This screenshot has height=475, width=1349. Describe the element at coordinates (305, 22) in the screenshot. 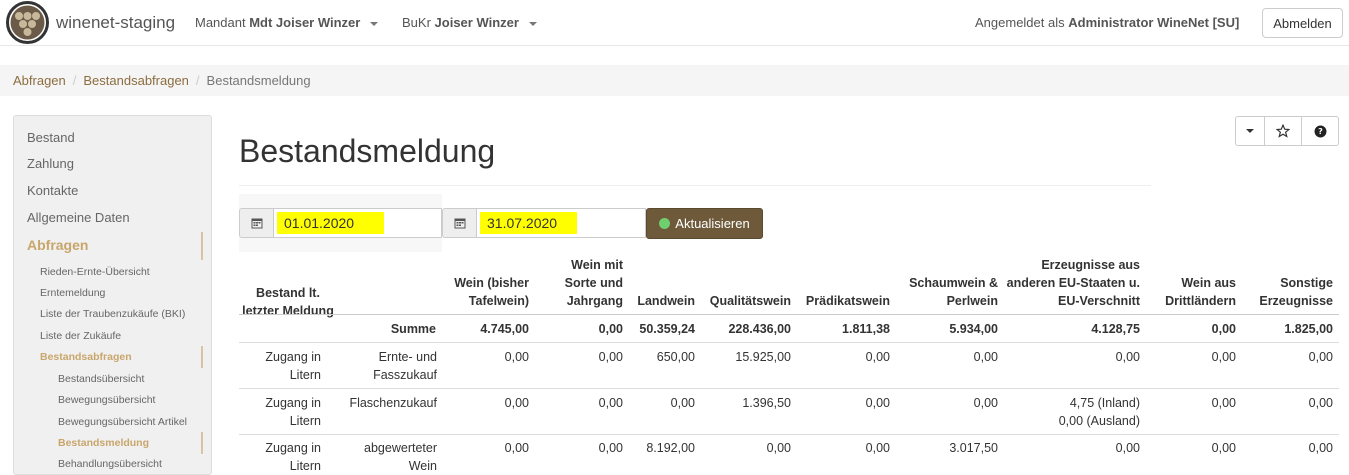

I see `mandant-value: Mdt Joiser Winzer` at that location.